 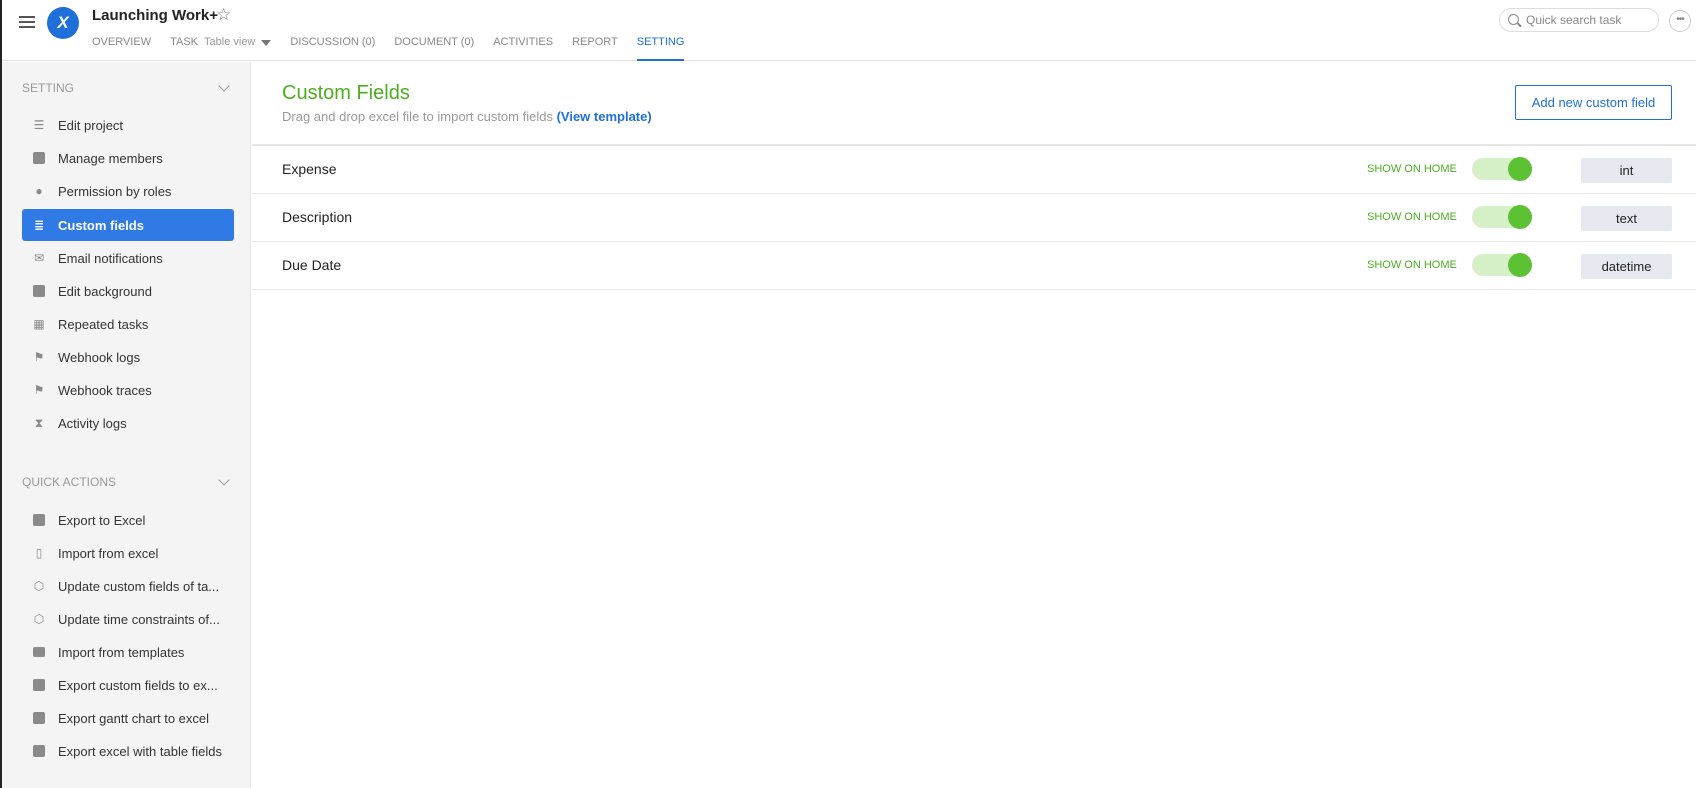 What do you see at coordinates (128, 125) in the screenshot?
I see `sidebar-item-edit-project: ☰ Edit project` at bounding box center [128, 125].